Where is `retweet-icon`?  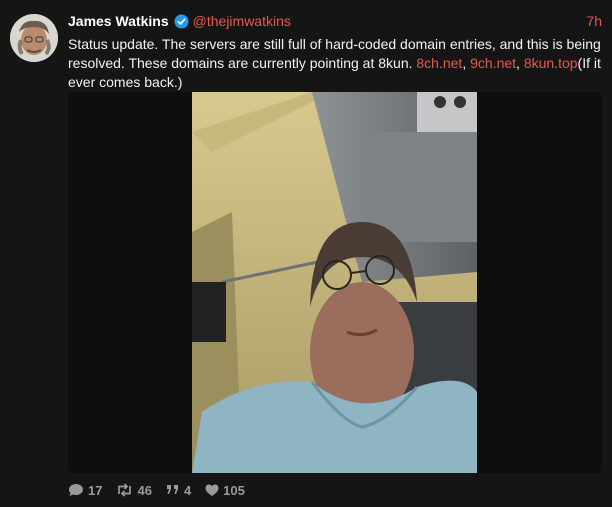 retweet-icon is located at coordinates (125, 490).